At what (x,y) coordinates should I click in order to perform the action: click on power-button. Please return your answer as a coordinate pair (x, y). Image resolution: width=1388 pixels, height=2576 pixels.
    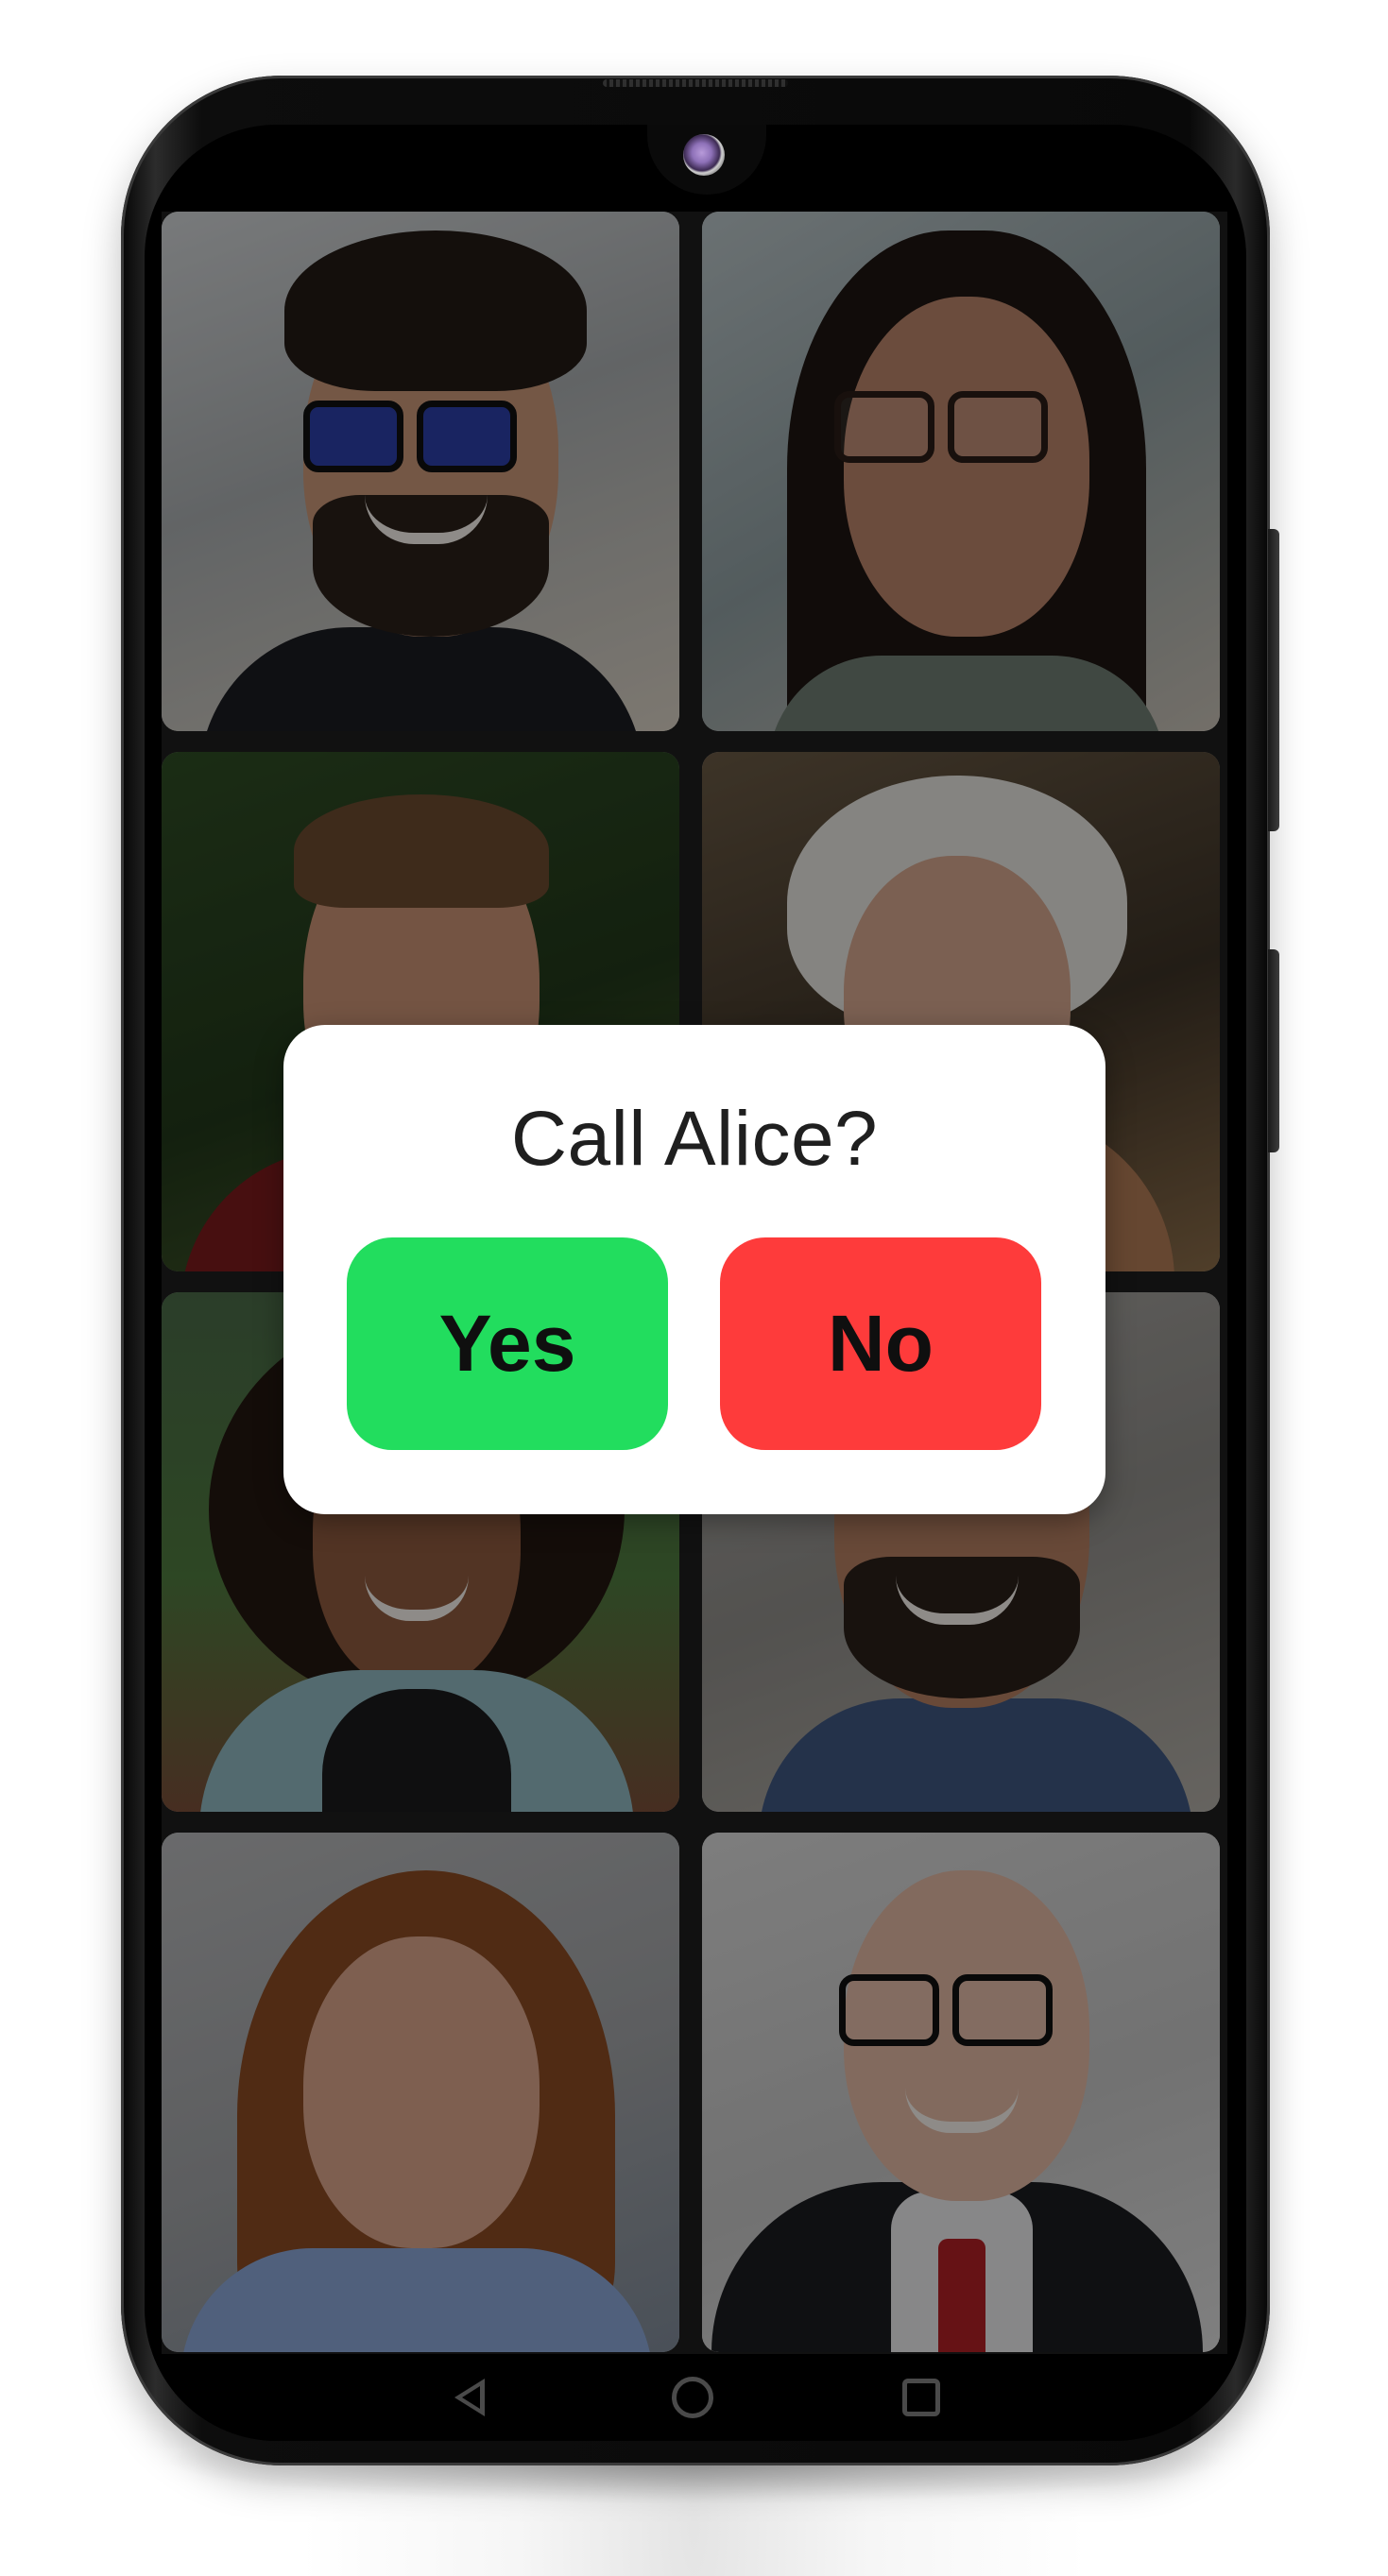
    Looking at the image, I should click on (1274, 1050).